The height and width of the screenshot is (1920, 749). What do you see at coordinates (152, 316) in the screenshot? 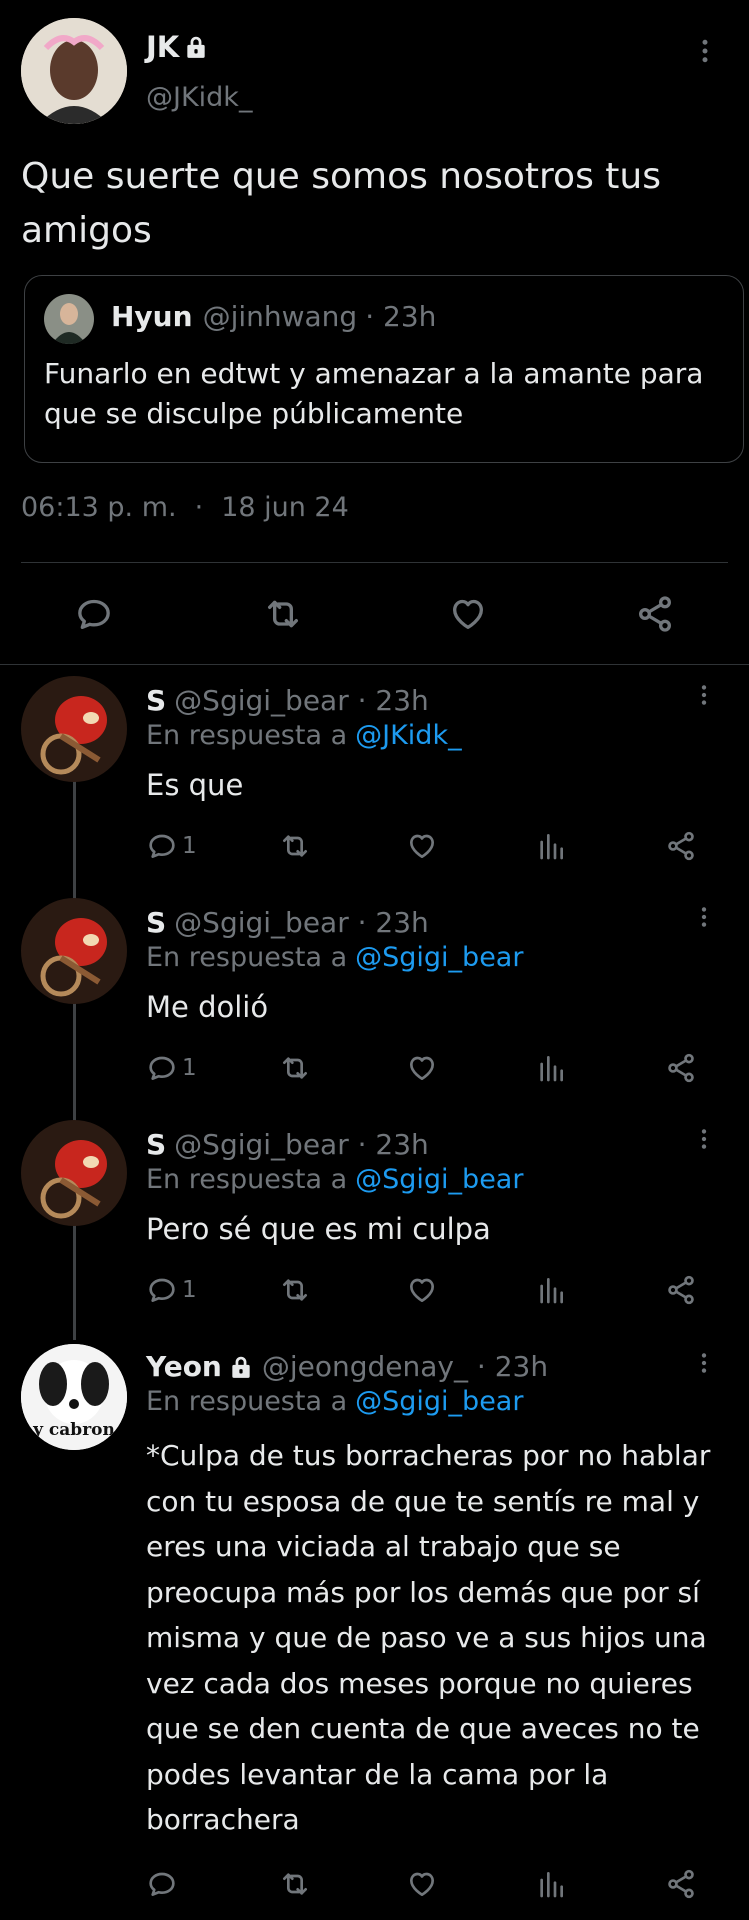
I see `quoted-author-name: Hyun` at bounding box center [152, 316].